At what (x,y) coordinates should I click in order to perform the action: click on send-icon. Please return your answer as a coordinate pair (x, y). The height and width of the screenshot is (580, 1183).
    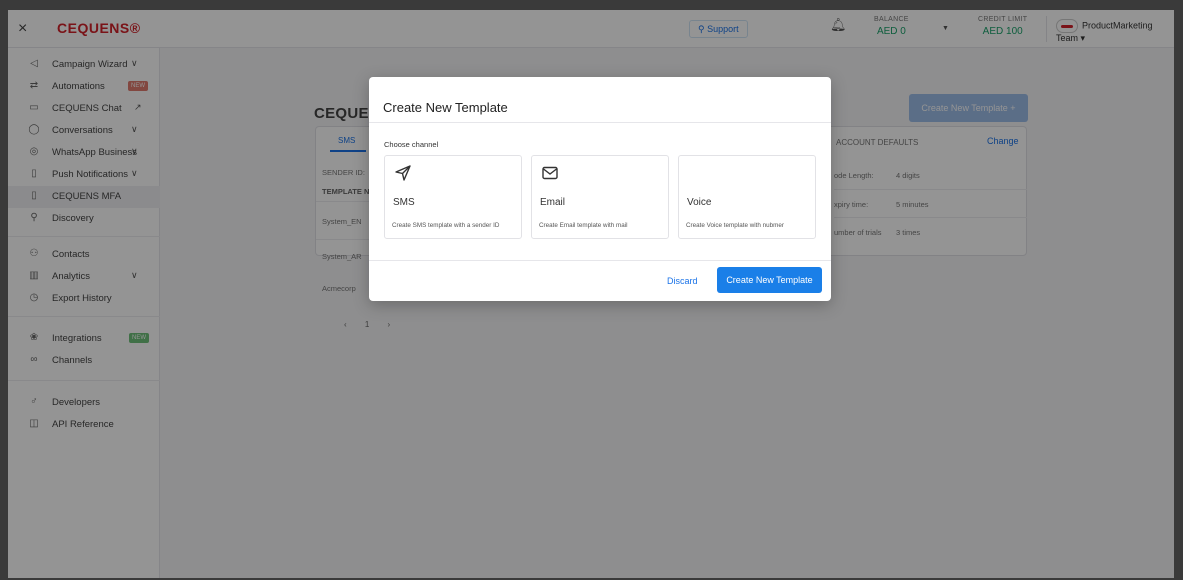
    Looking at the image, I should click on (403, 173).